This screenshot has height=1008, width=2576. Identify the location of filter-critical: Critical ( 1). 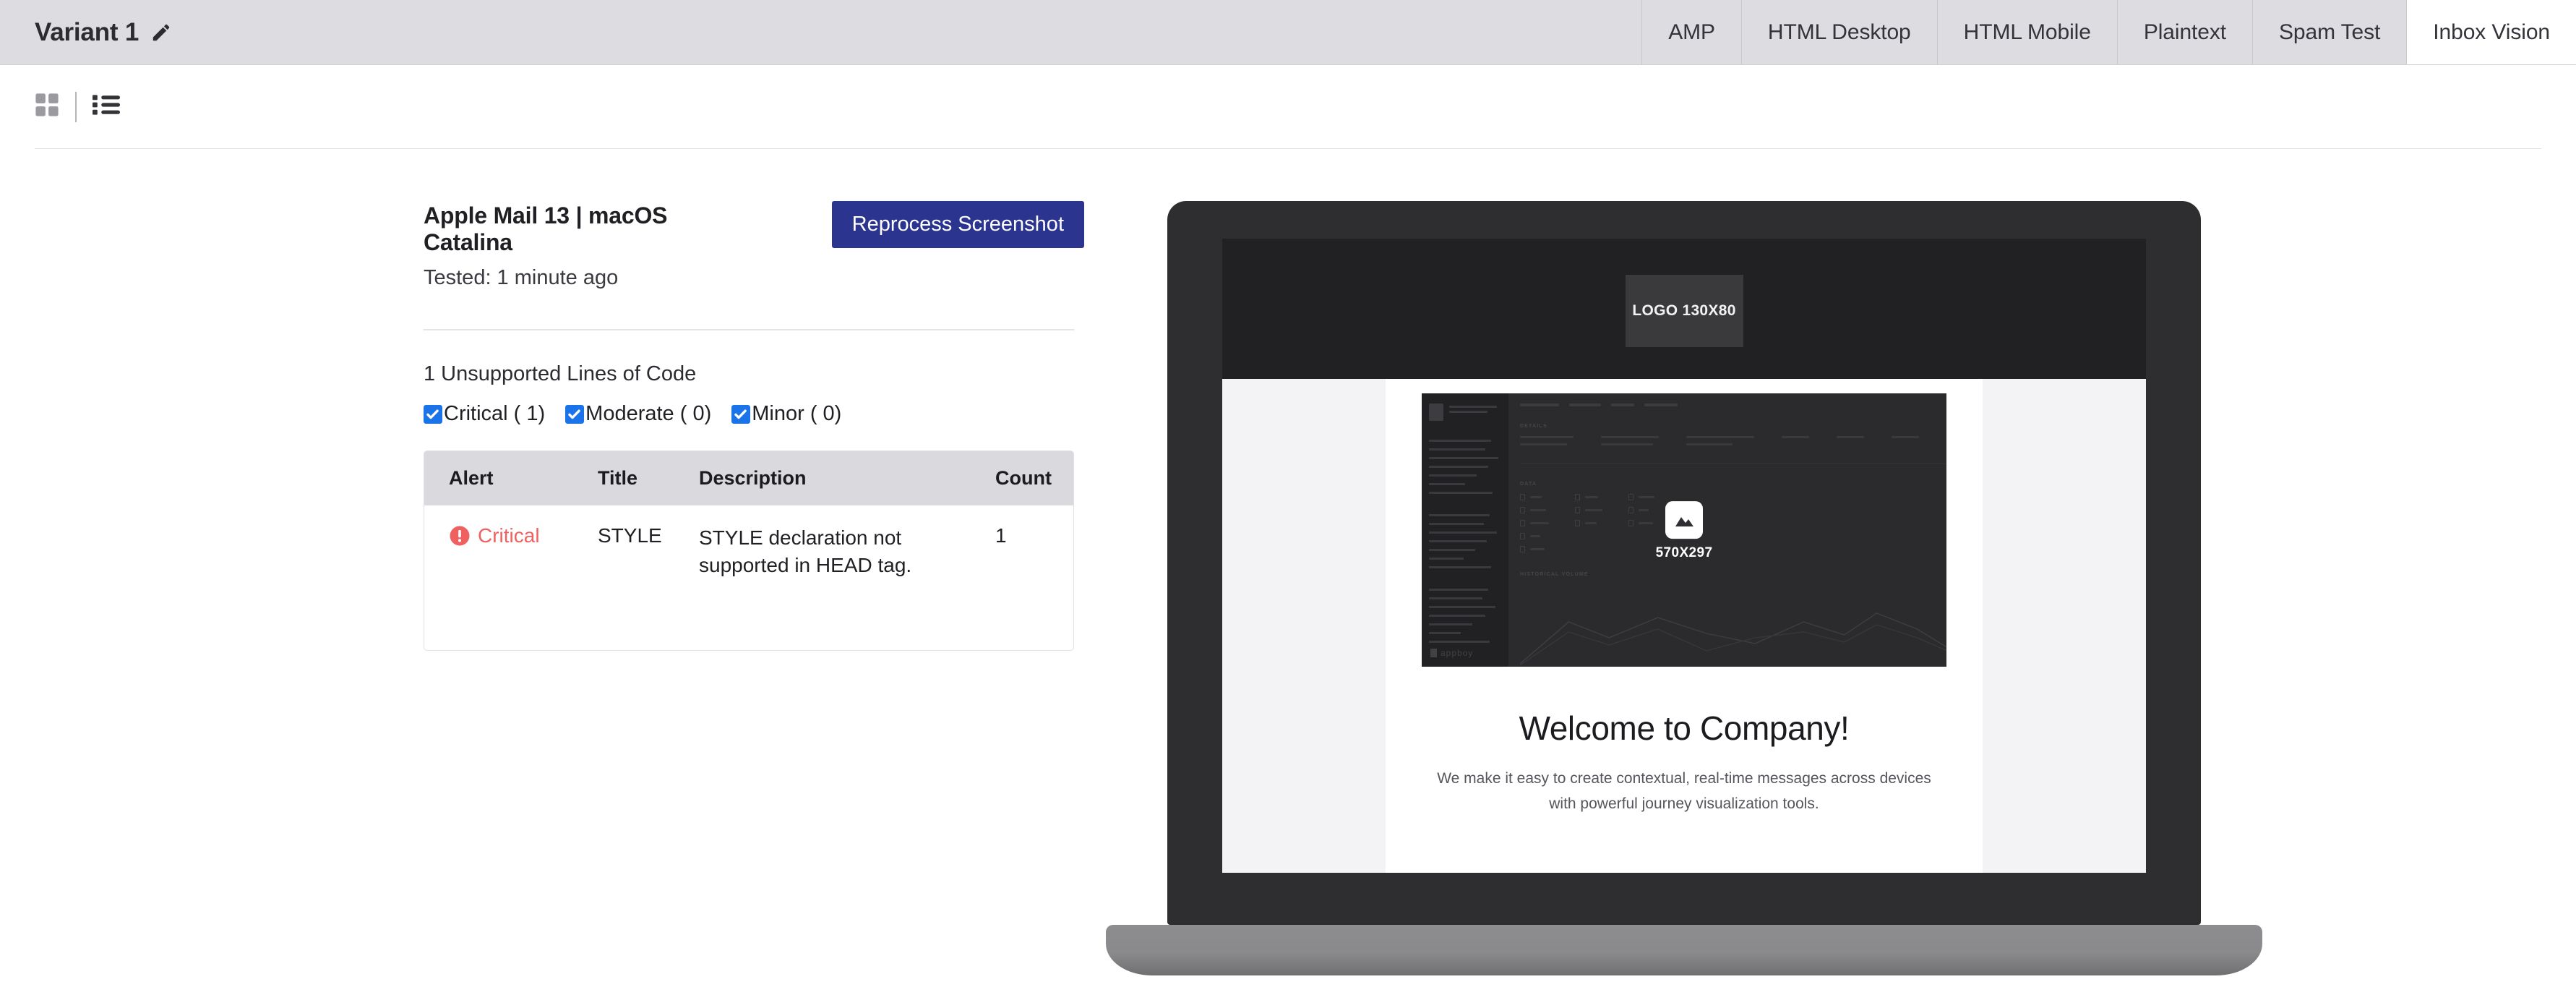
(484, 414).